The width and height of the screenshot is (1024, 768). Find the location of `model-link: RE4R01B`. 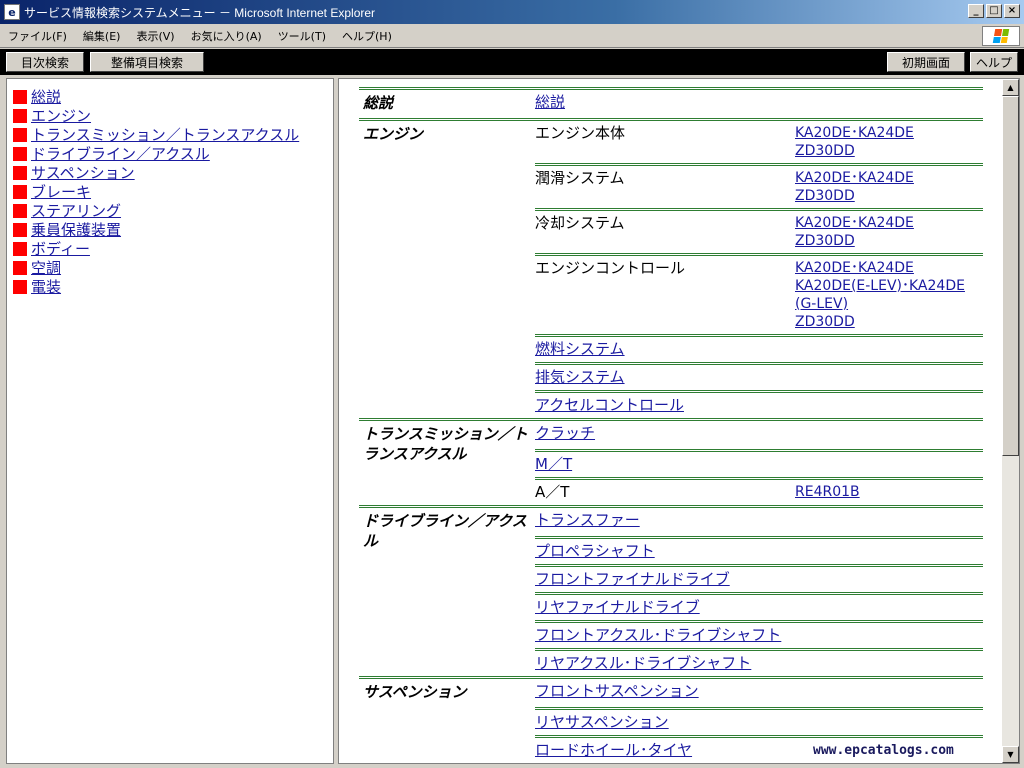

model-link: RE4R01B is located at coordinates (889, 492).